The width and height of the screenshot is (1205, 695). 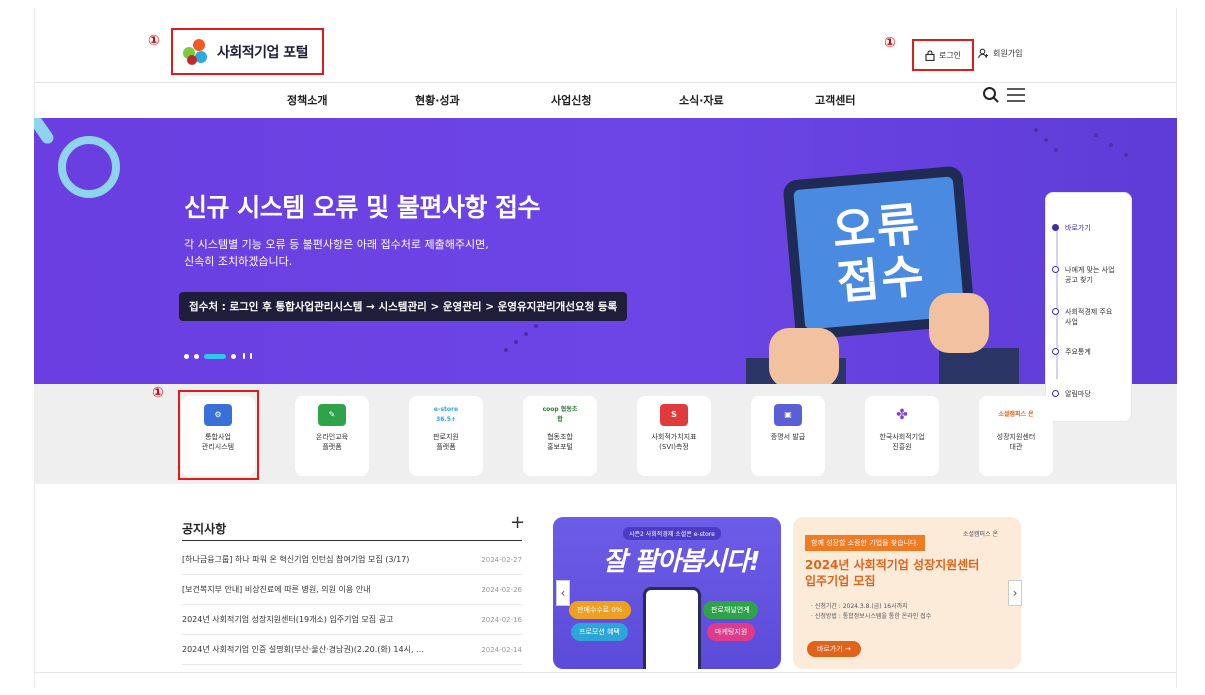 I want to click on quick-menu-sales-platform: e-store 36.5+ 판로지원 플랫폼, so click(x=446, y=436).